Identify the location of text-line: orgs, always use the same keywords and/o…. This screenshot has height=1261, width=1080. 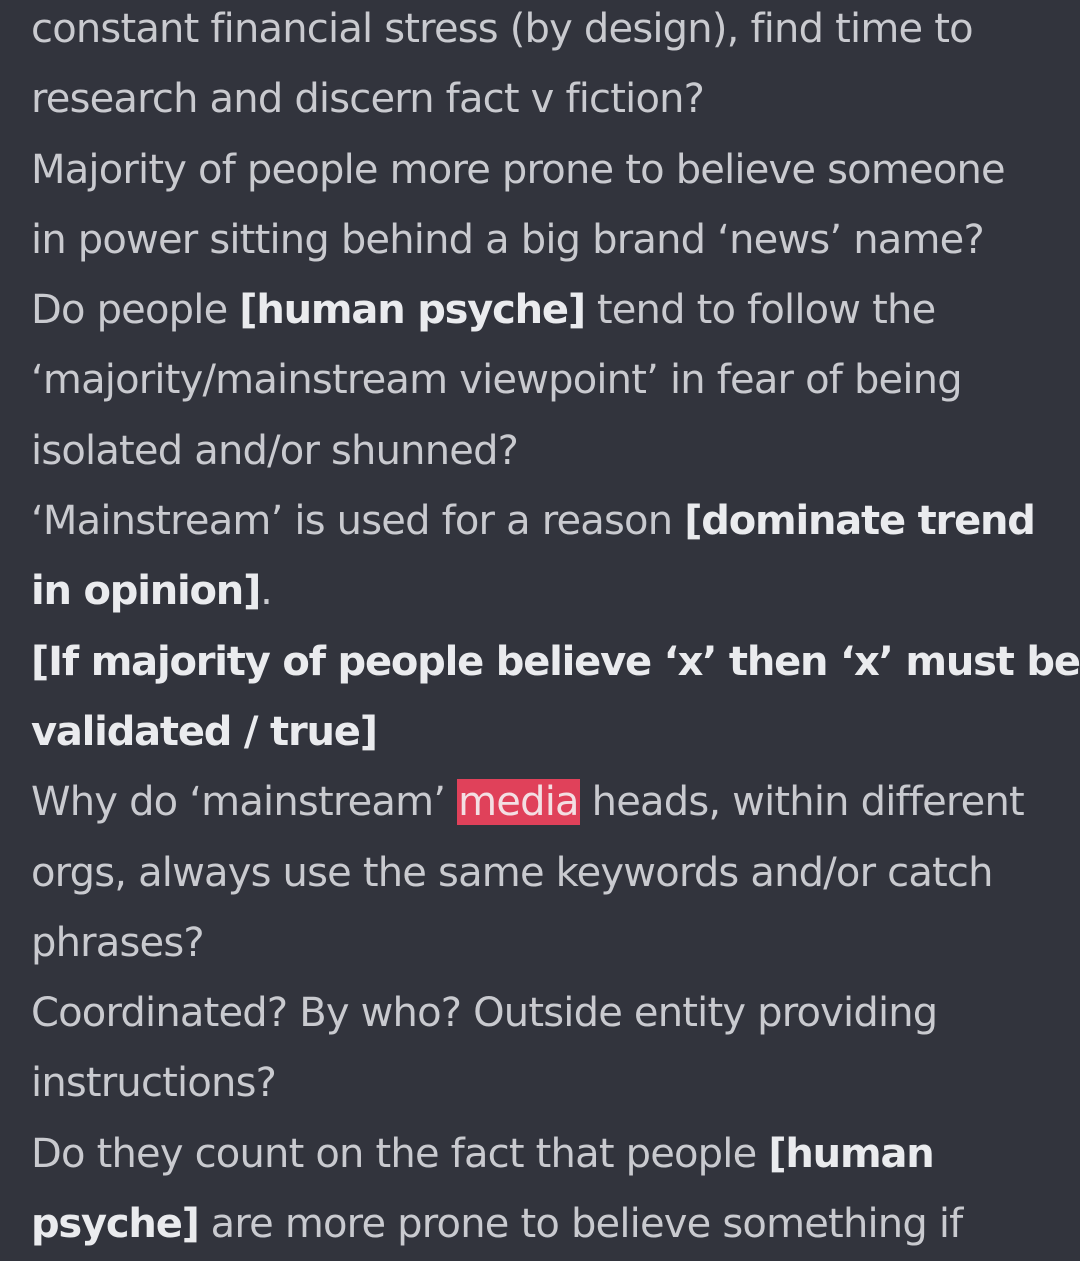
(553, 873).